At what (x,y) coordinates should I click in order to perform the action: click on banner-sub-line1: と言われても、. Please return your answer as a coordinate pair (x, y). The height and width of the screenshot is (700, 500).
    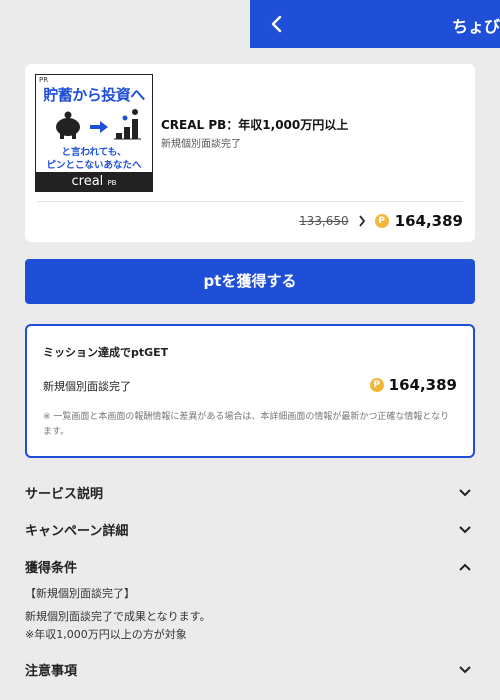
    Looking at the image, I should click on (94, 152).